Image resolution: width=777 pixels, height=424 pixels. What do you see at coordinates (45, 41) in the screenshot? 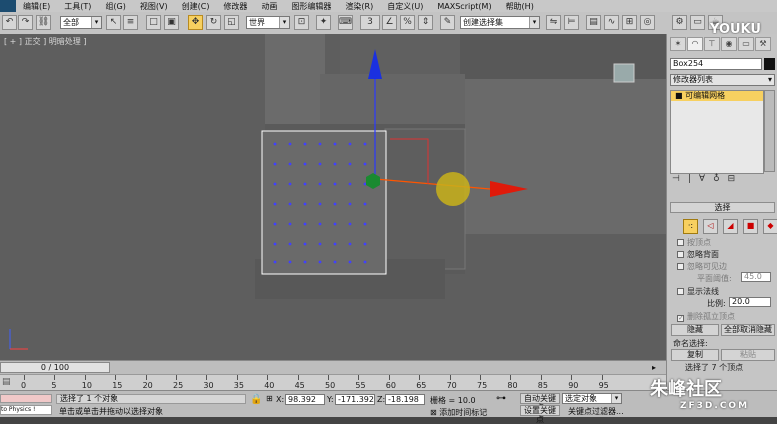
I see `viewport-label: [ + ] 正交 ] 明暗处理 ]` at bounding box center [45, 41].